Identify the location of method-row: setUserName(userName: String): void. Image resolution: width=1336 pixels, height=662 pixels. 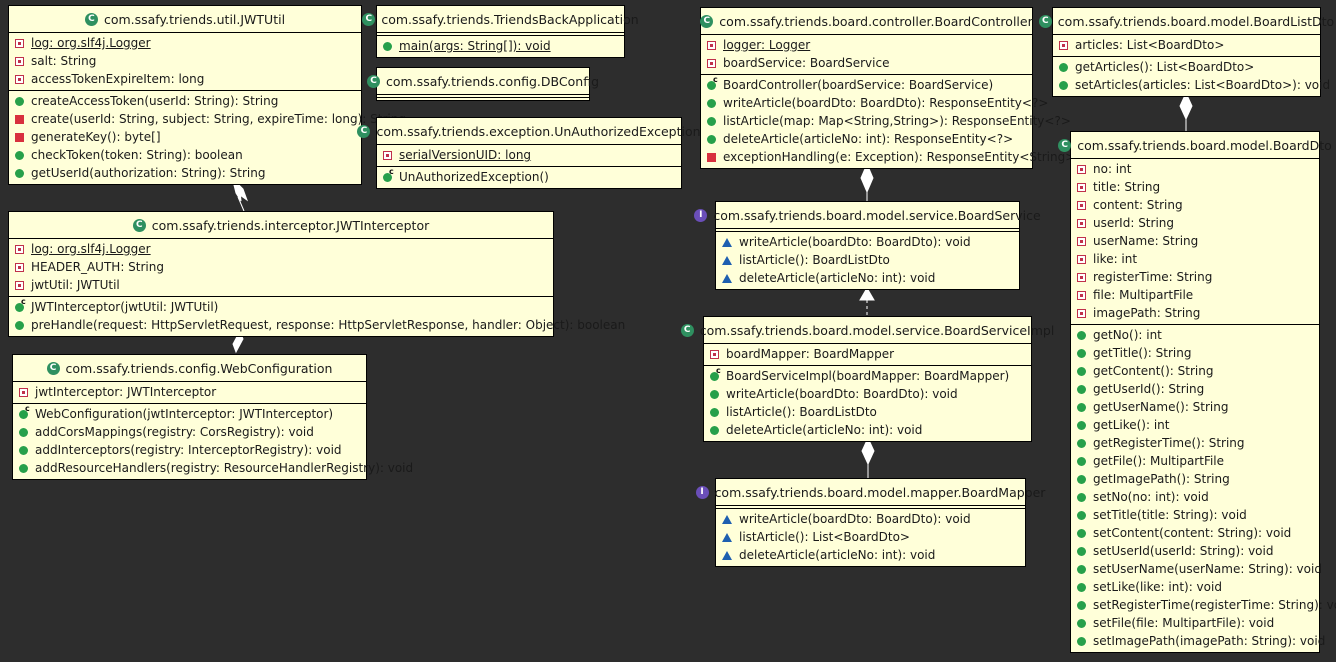
(1196, 569).